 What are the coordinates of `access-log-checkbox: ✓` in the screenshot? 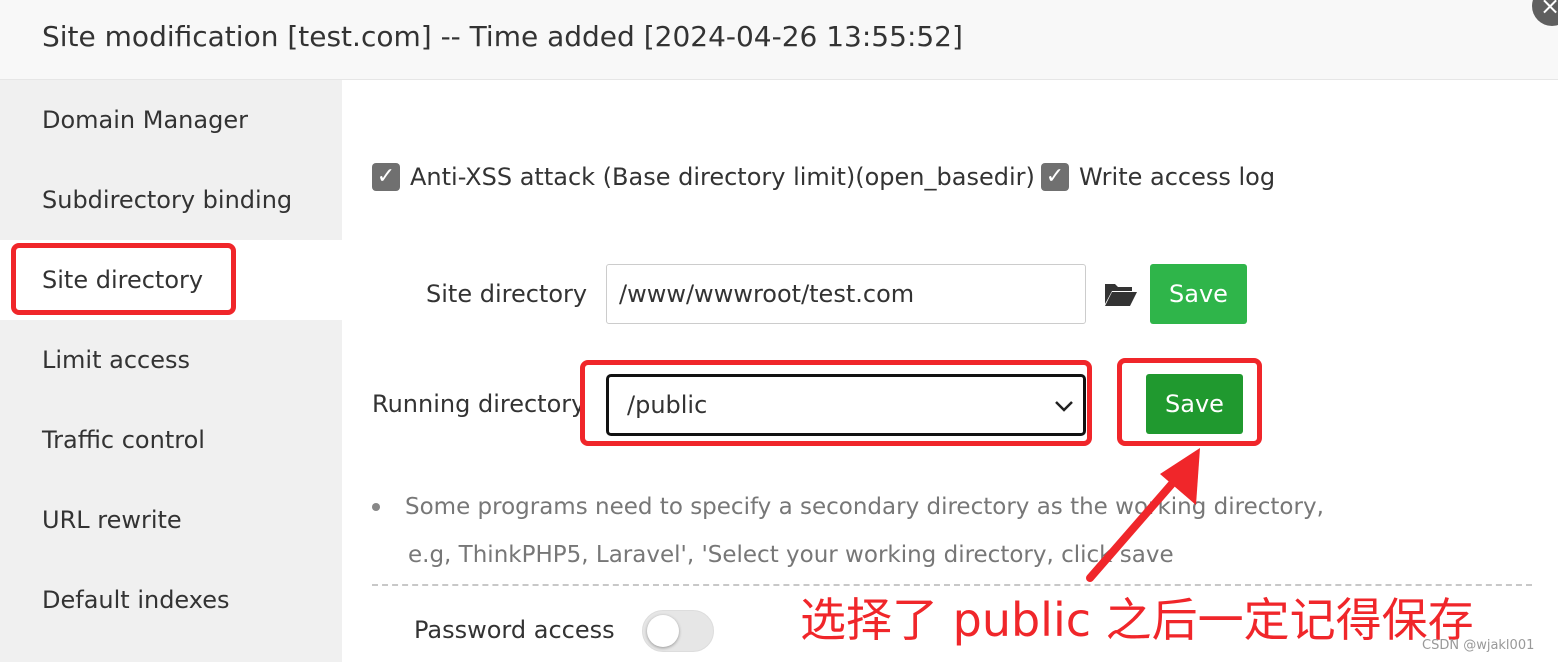 It's located at (1055, 177).